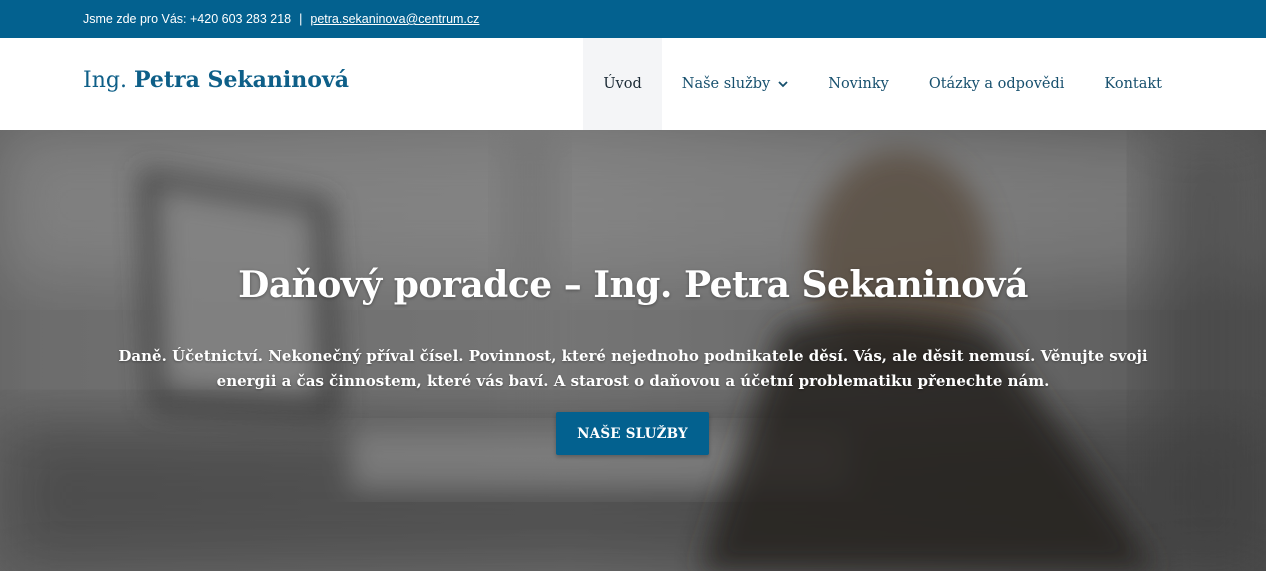  I want to click on nav-item-label: Úvod, so click(622, 84).